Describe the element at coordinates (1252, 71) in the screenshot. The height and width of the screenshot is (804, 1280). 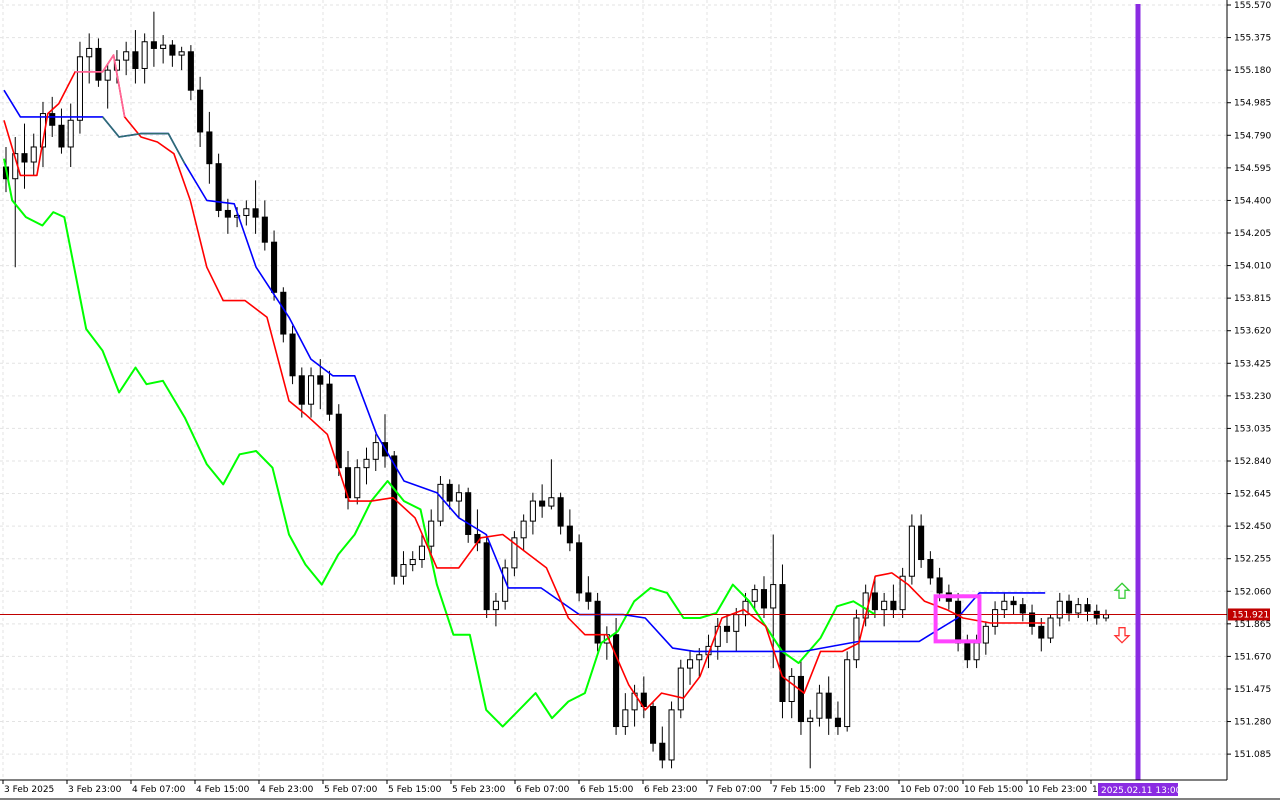
I see `y-tick-label: 155.180` at that location.